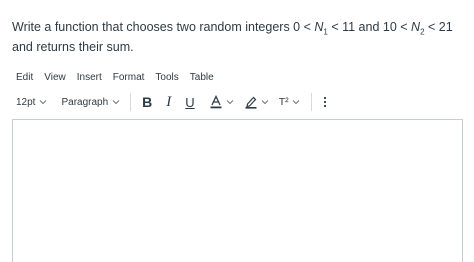  Describe the element at coordinates (166, 77) in the screenshot. I see `menu-tools: Tools` at that location.